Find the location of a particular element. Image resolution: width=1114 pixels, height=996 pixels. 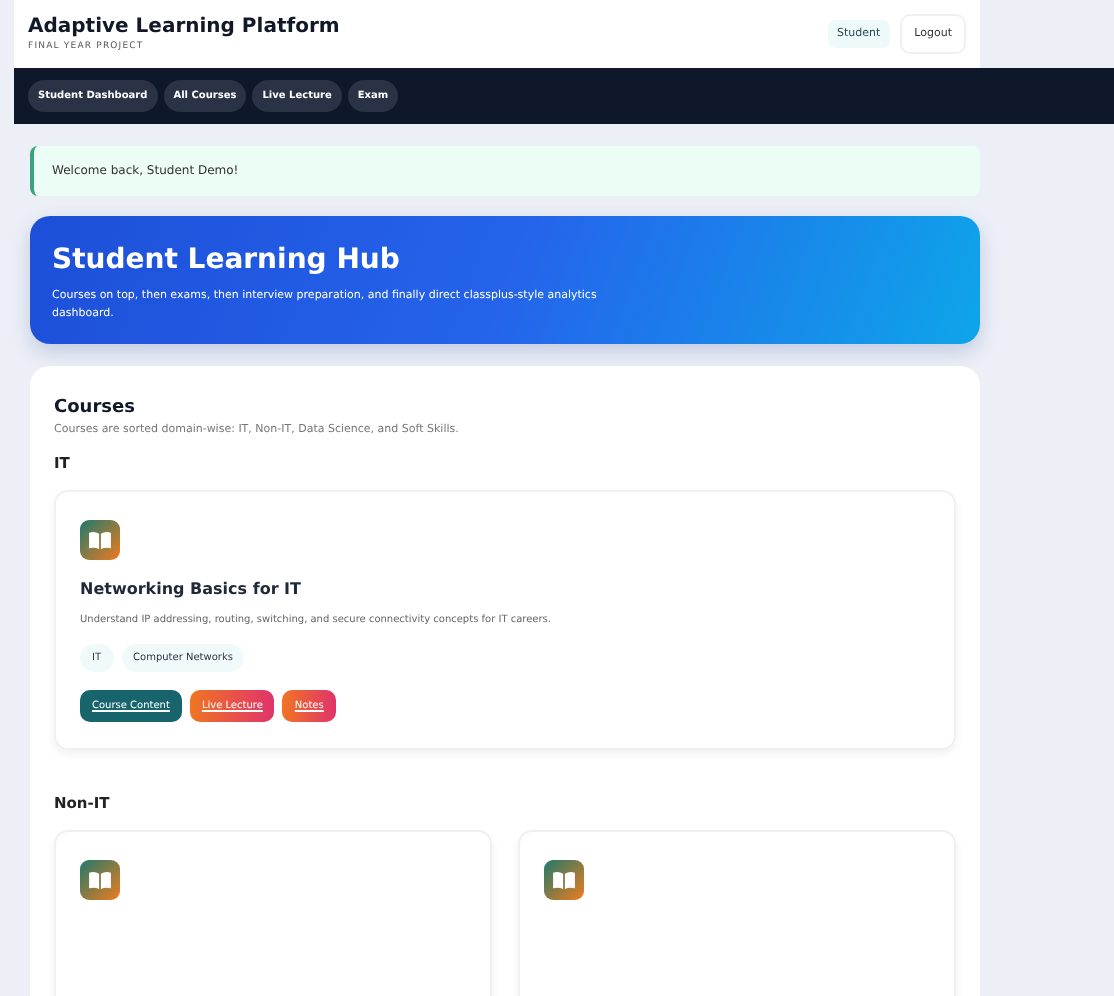

hero-title: Student Learning Hub is located at coordinates (227, 260).